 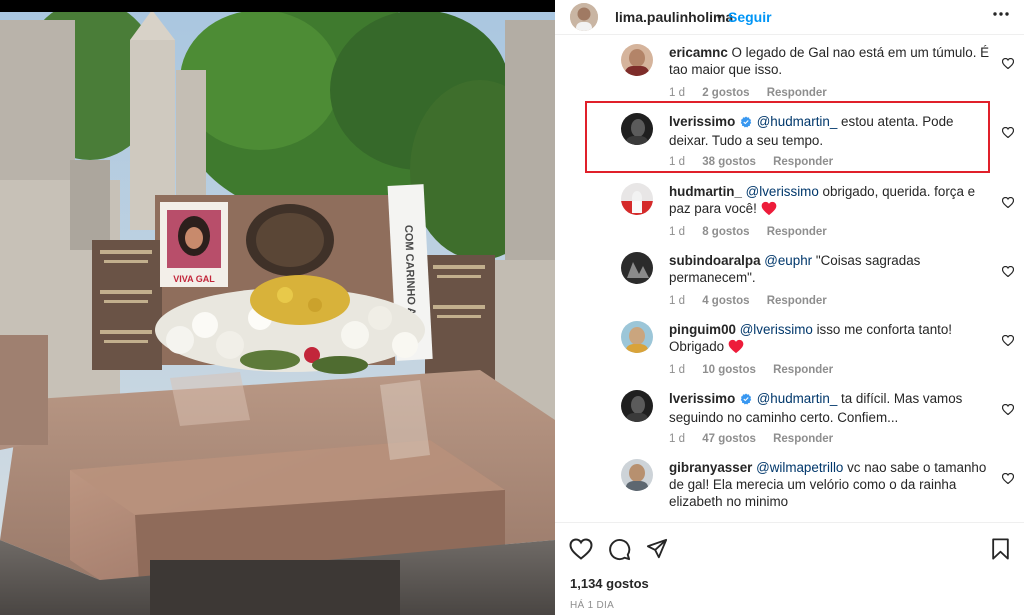 What do you see at coordinates (729, 439) in the screenshot?
I see `comment-likes: 47 gostos` at bounding box center [729, 439].